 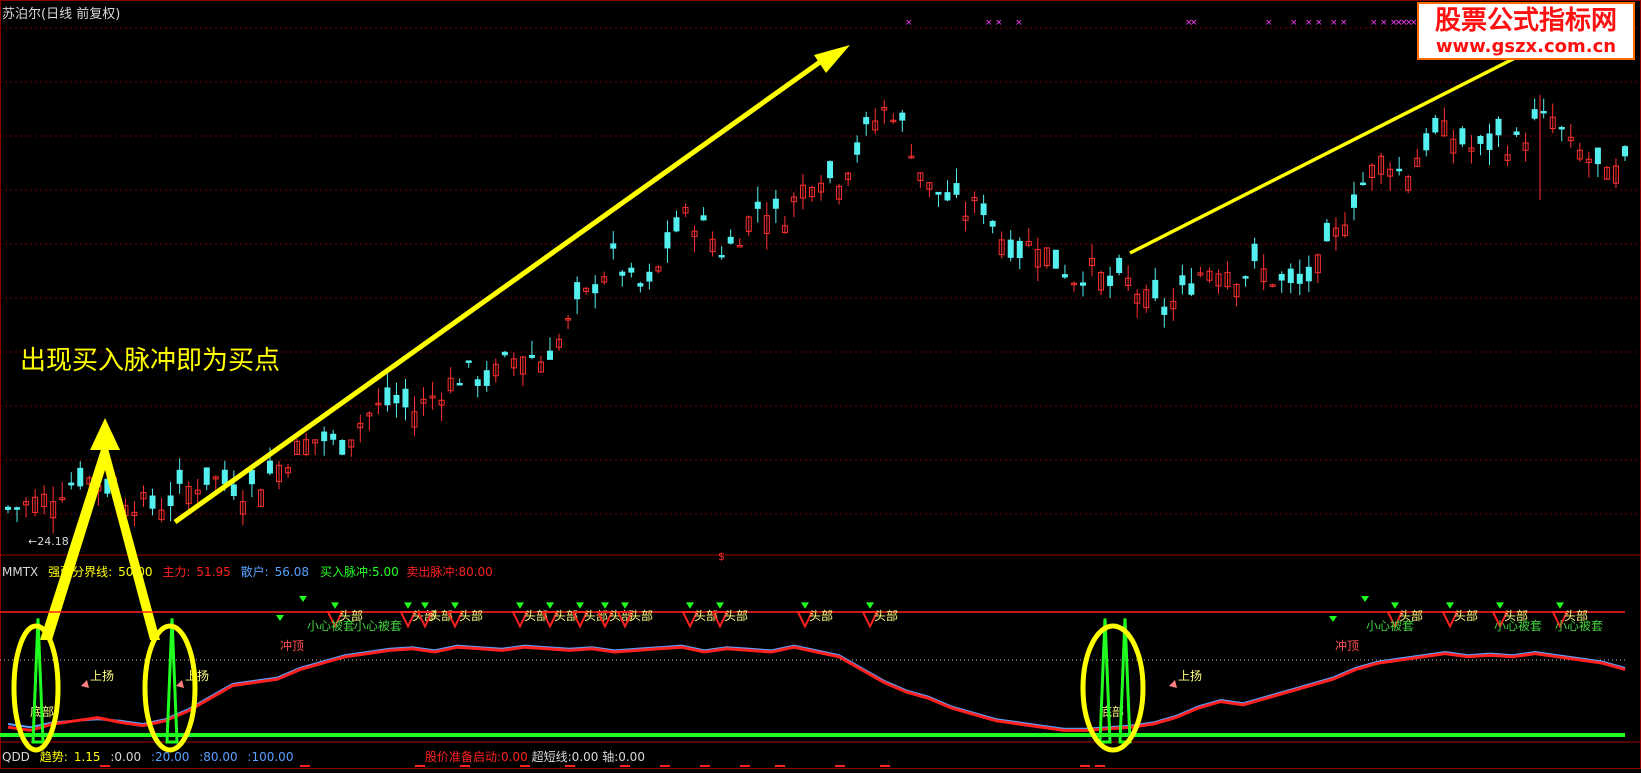 I want to click on trend-label: 趋势:, so click(x=53, y=757).